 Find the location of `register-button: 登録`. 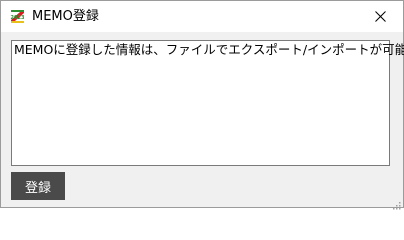

register-button: 登録 is located at coordinates (38, 186).